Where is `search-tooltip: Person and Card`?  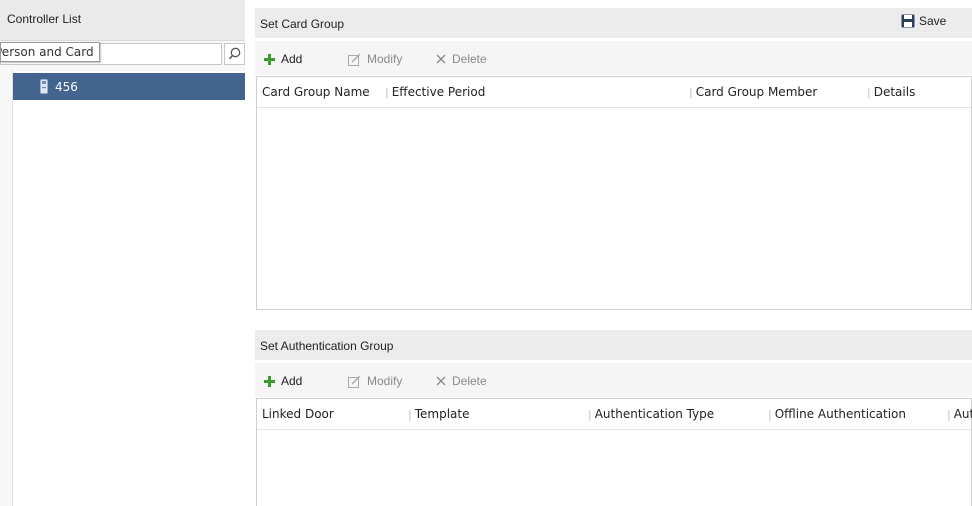 search-tooltip: Person and Card is located at coordinates (50, 52).